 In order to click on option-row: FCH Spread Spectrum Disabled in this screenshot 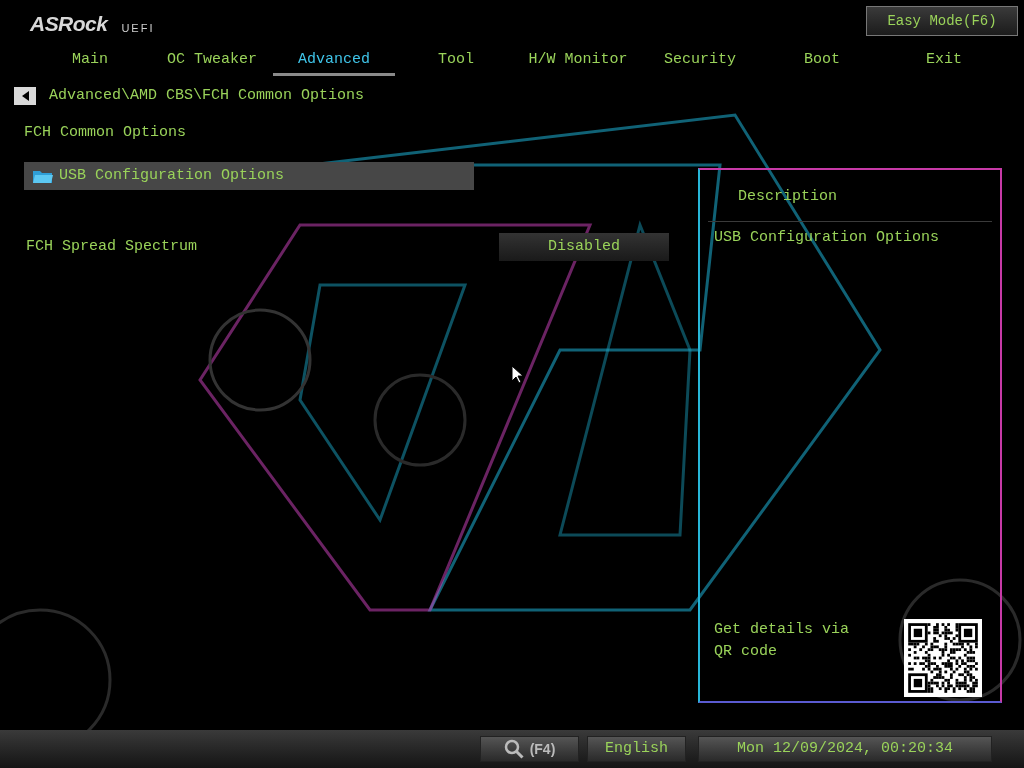, I will do `click(346, 247)`.